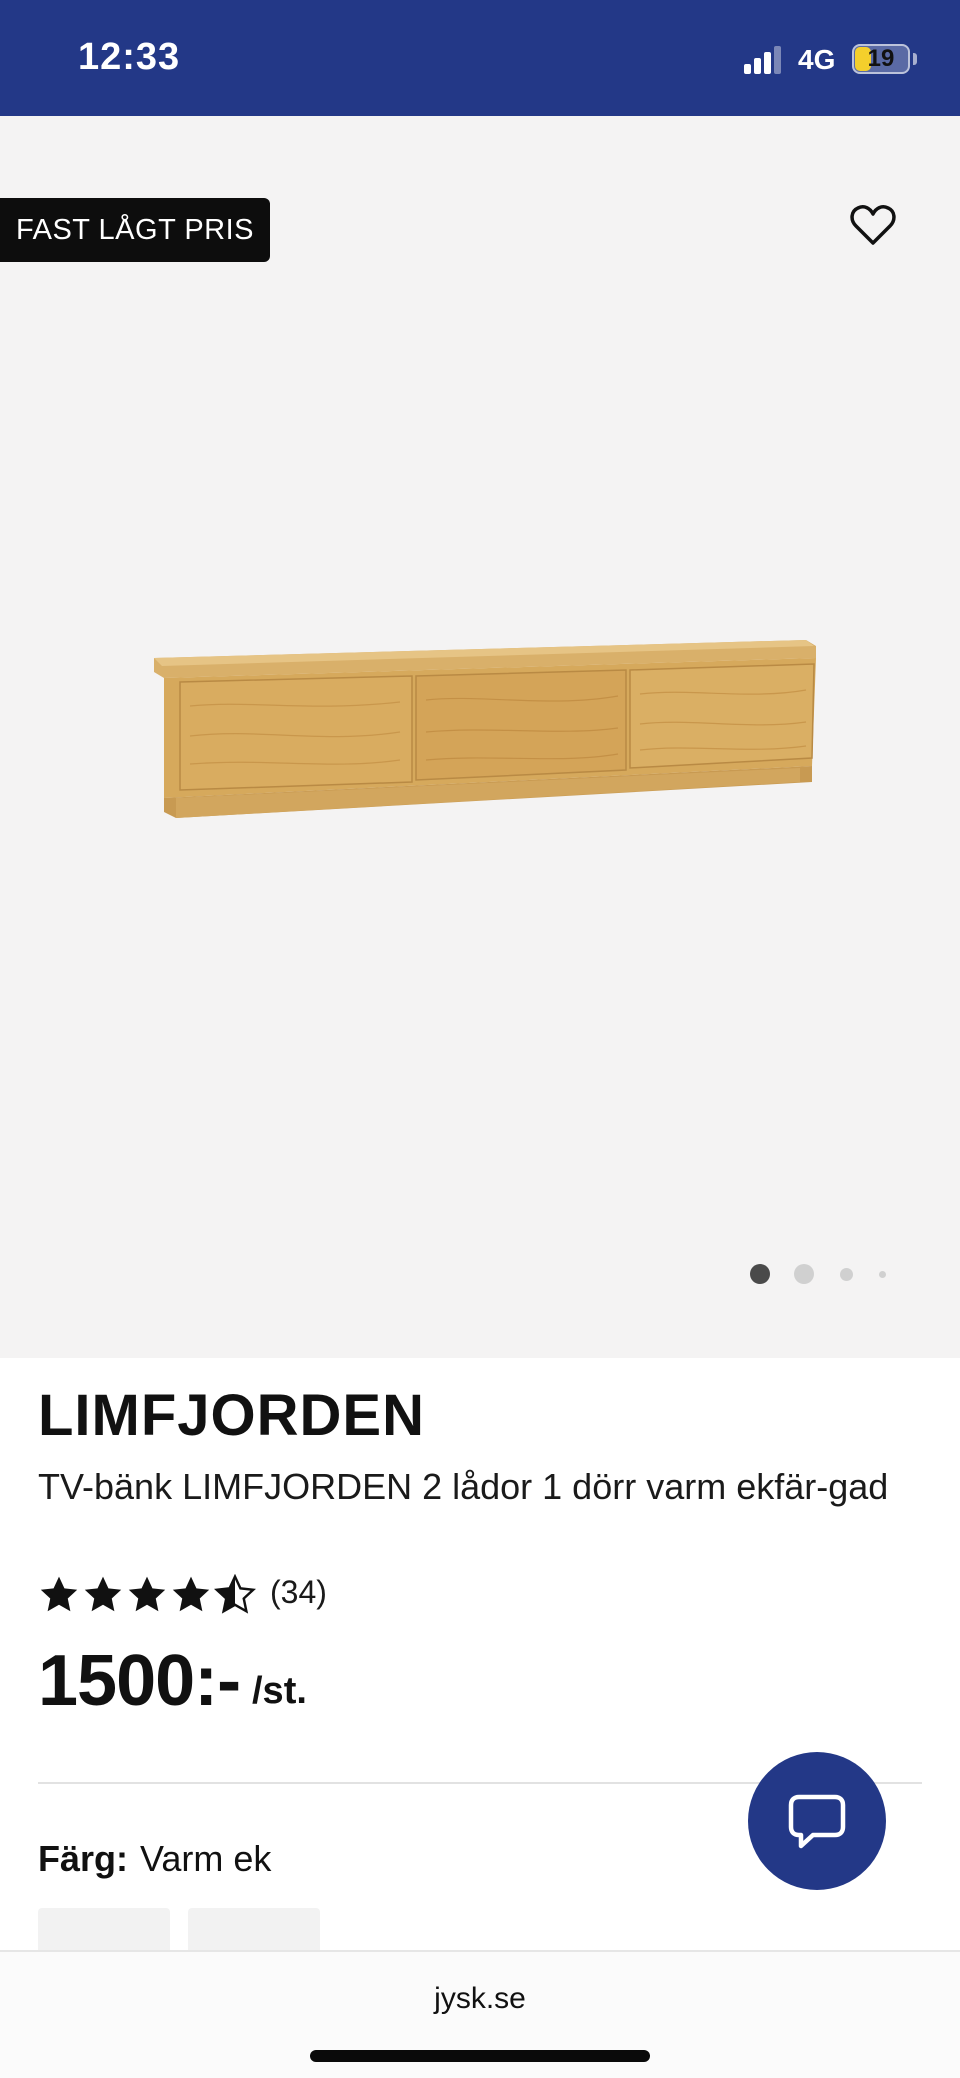 The width and height of the screenshot is (960, 2078). I want to click on status-bar: 12:33 4G 19, so click(480, 58).